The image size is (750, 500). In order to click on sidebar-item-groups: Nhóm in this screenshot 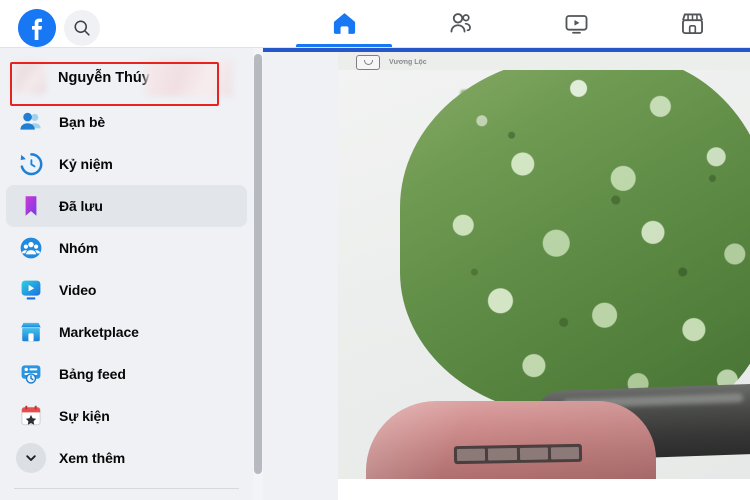, I will do `click(126, 248)`.